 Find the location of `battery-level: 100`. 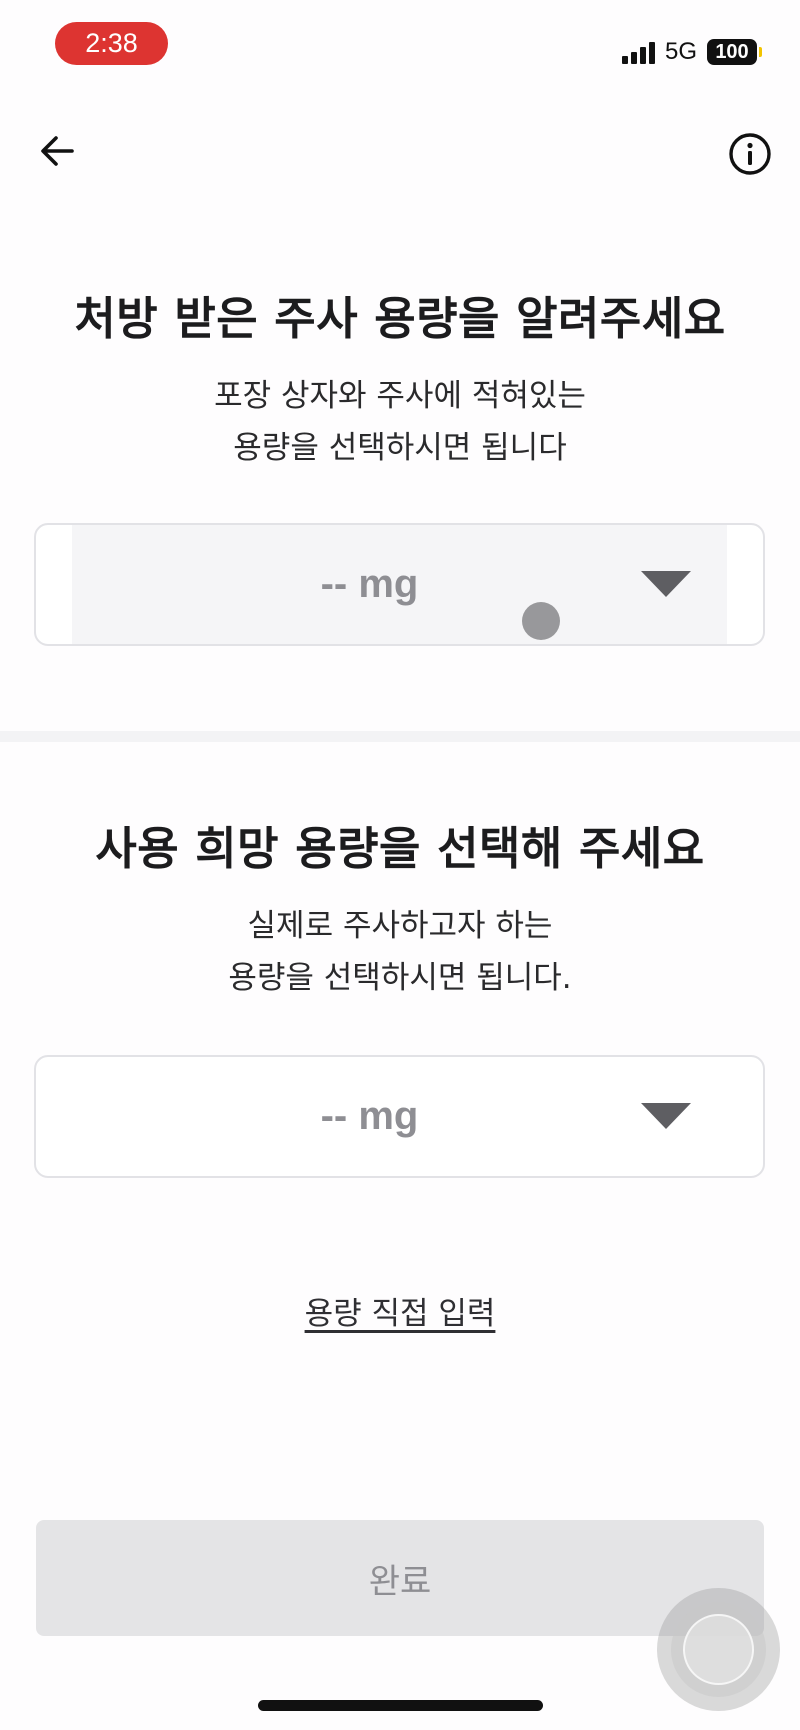

battery-level: 100 is located at coordinates (732, 52).